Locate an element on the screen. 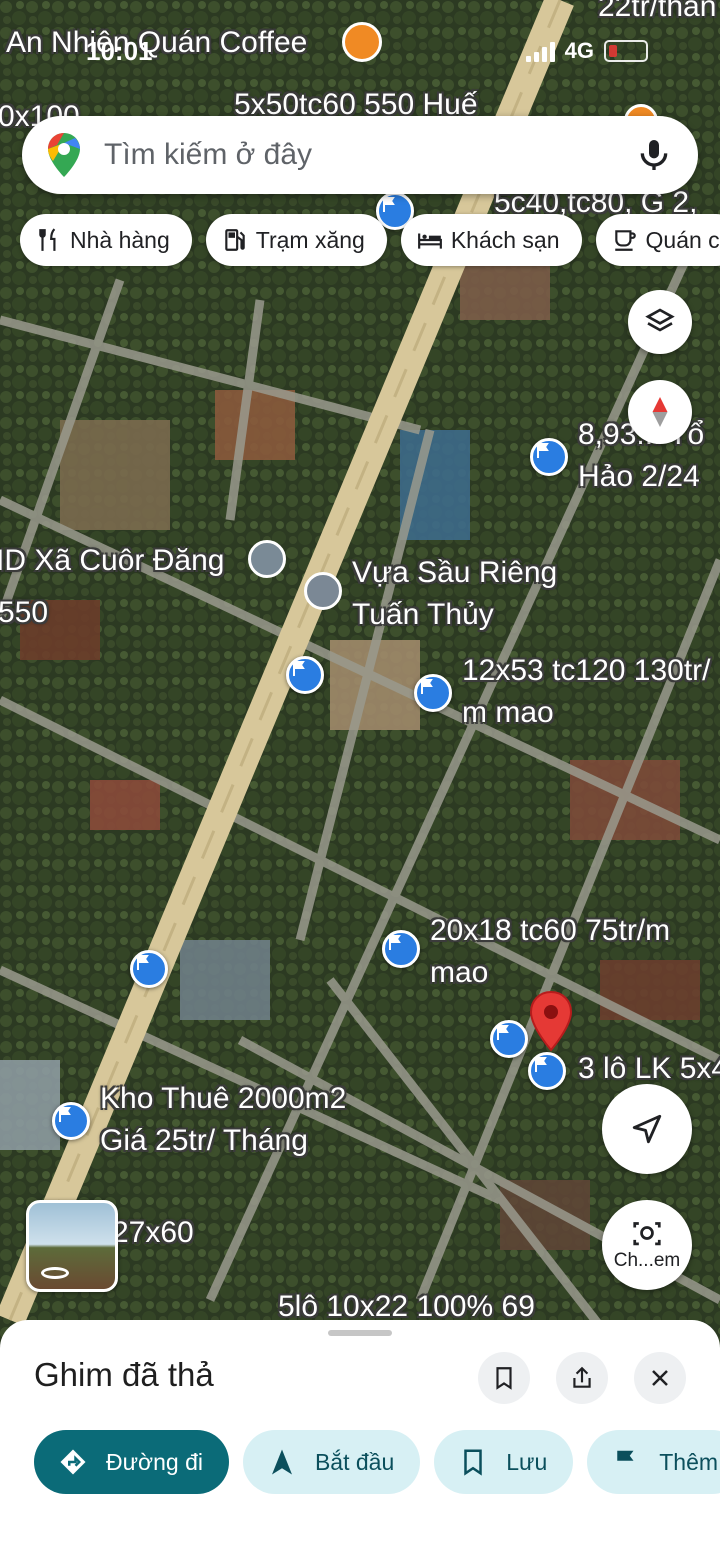 The image size is (720, 1564). search-bar: Tìm kiếm ở đây is located at coordinates (360, 155).